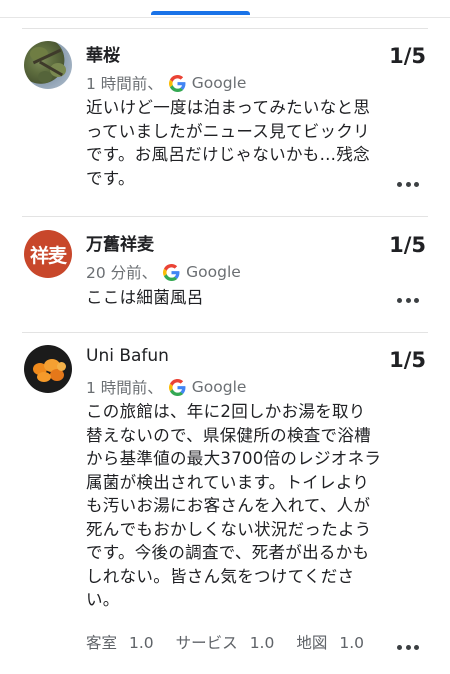 The height and width of the screenshot is (674, 450). What do you see at coordinates (226, 411) in the screenshot?
I see `review-text-line: この旅館は、年に2回しかお湯を取り` at bounding box center [226, 411].